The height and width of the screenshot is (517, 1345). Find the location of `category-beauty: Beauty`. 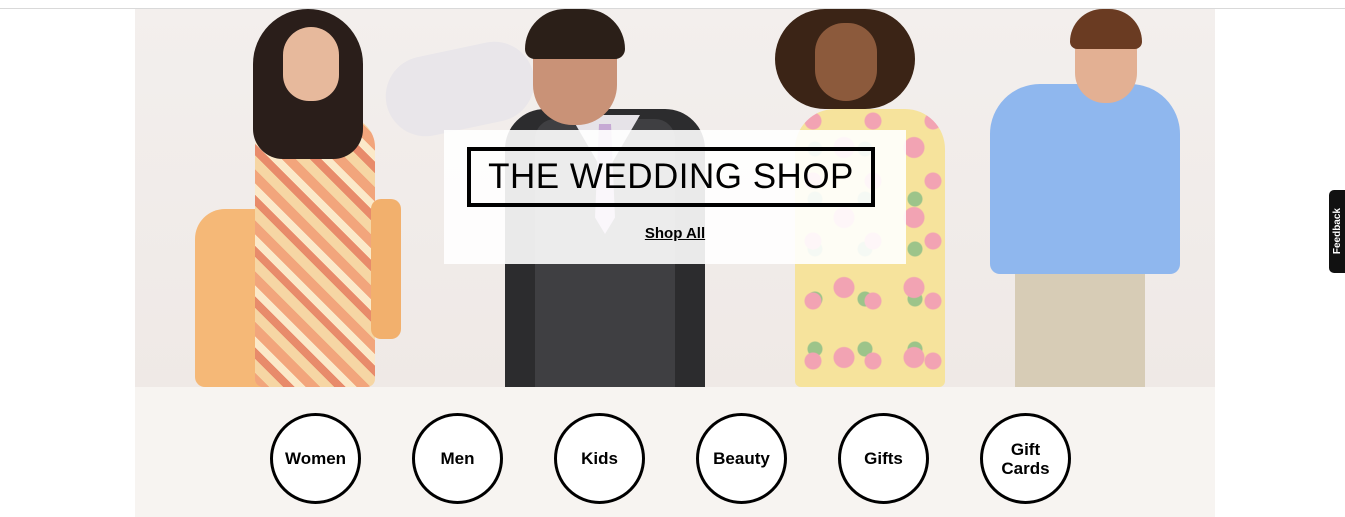

category-beauty: Beauty is located at coordinates (741, 458).